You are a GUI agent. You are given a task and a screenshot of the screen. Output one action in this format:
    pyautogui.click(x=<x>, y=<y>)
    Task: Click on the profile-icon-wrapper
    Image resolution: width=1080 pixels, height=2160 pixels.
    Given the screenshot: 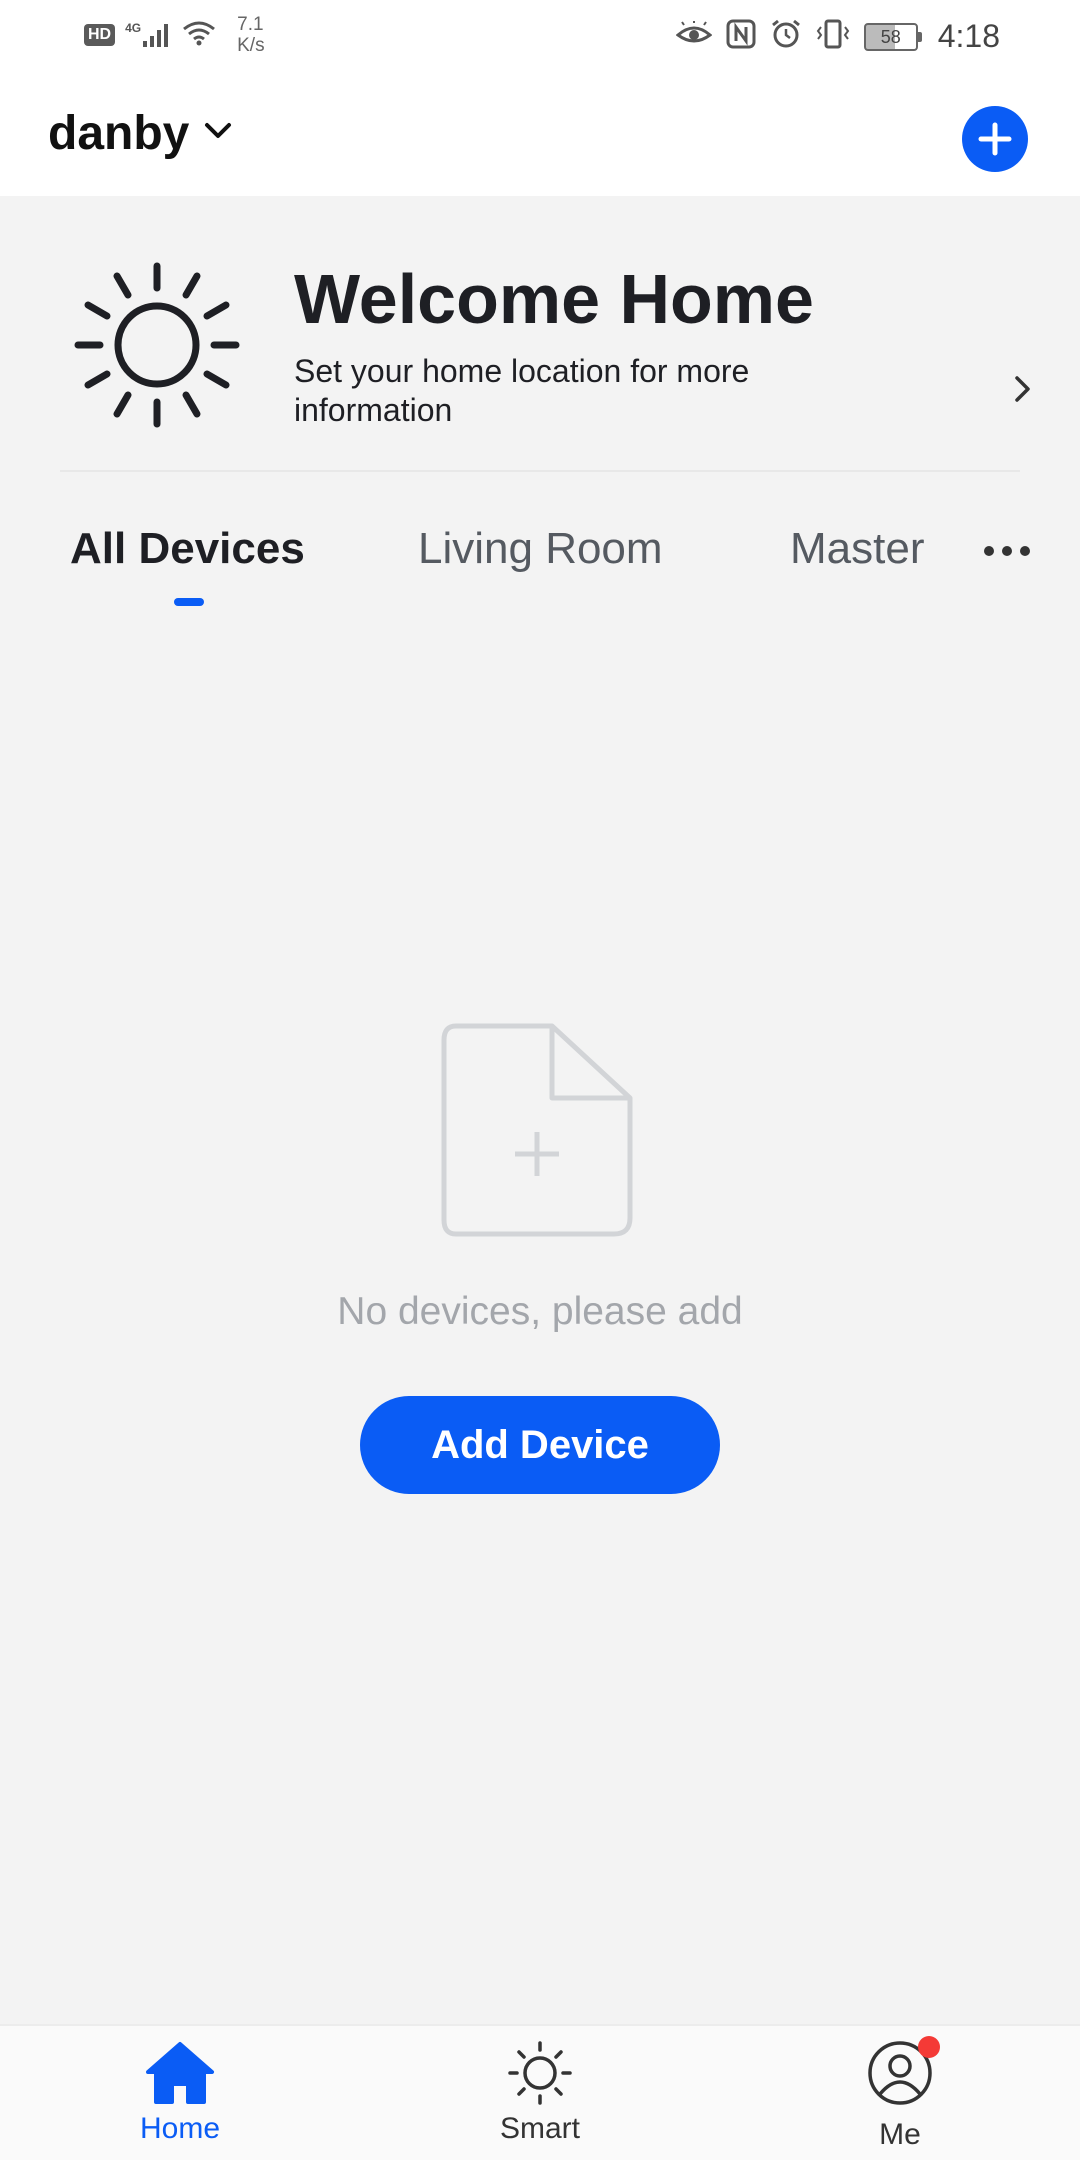 What is the action you would take?
    pyautogui.click(x=902, y=2074)
    